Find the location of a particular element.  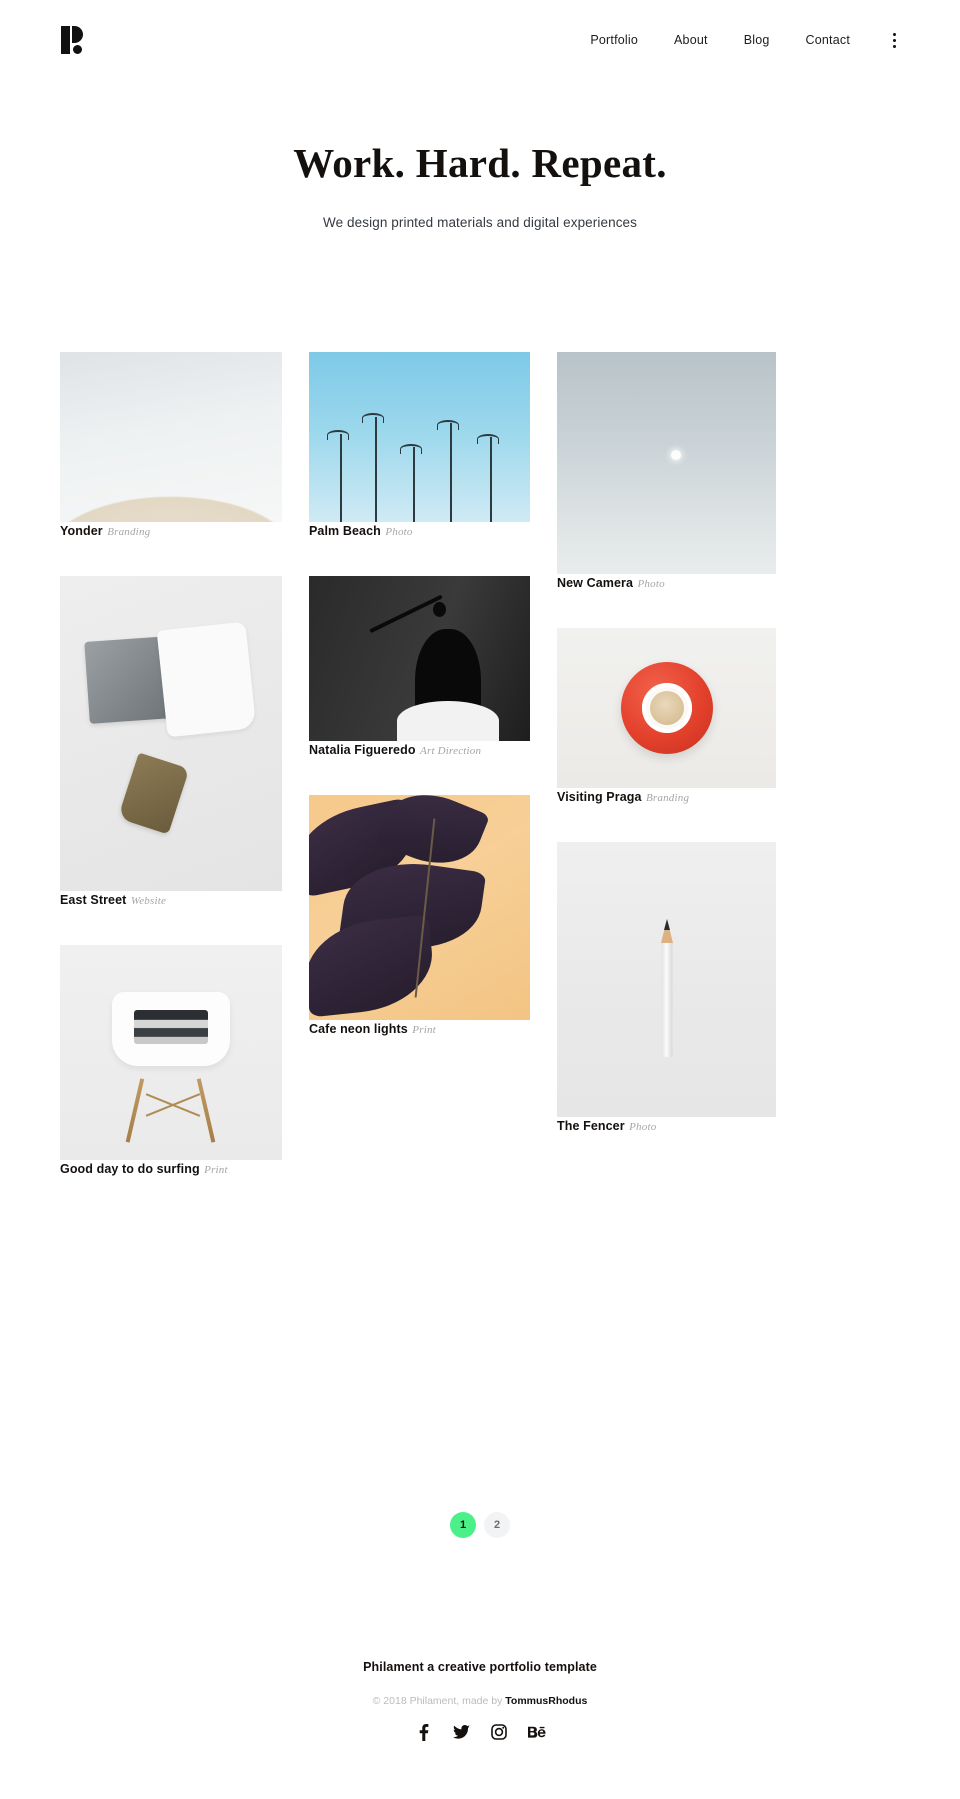

footer-copyright: © 2018 Philament, made by TommusRhodus is located at coordinates (480, 1701).